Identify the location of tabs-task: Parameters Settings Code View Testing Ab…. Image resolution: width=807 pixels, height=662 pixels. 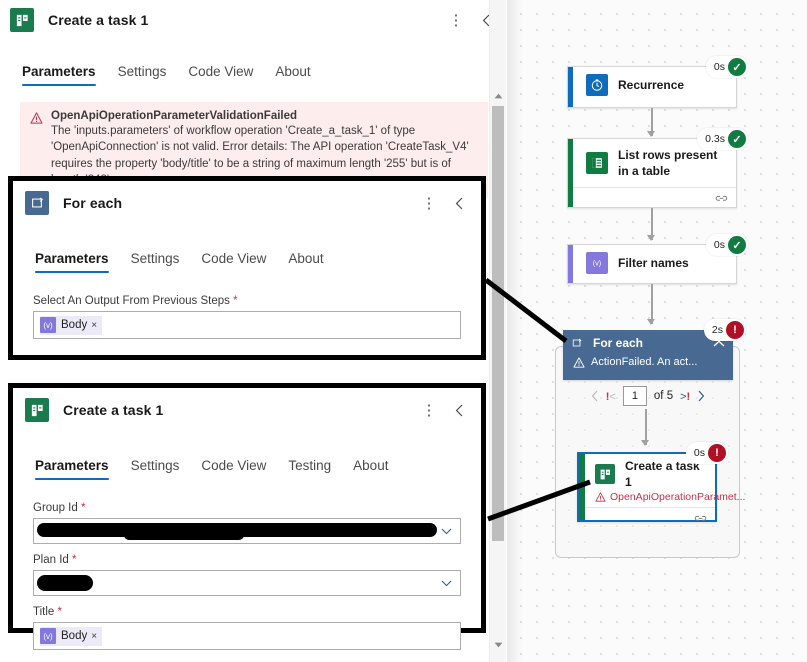
(247, 463).